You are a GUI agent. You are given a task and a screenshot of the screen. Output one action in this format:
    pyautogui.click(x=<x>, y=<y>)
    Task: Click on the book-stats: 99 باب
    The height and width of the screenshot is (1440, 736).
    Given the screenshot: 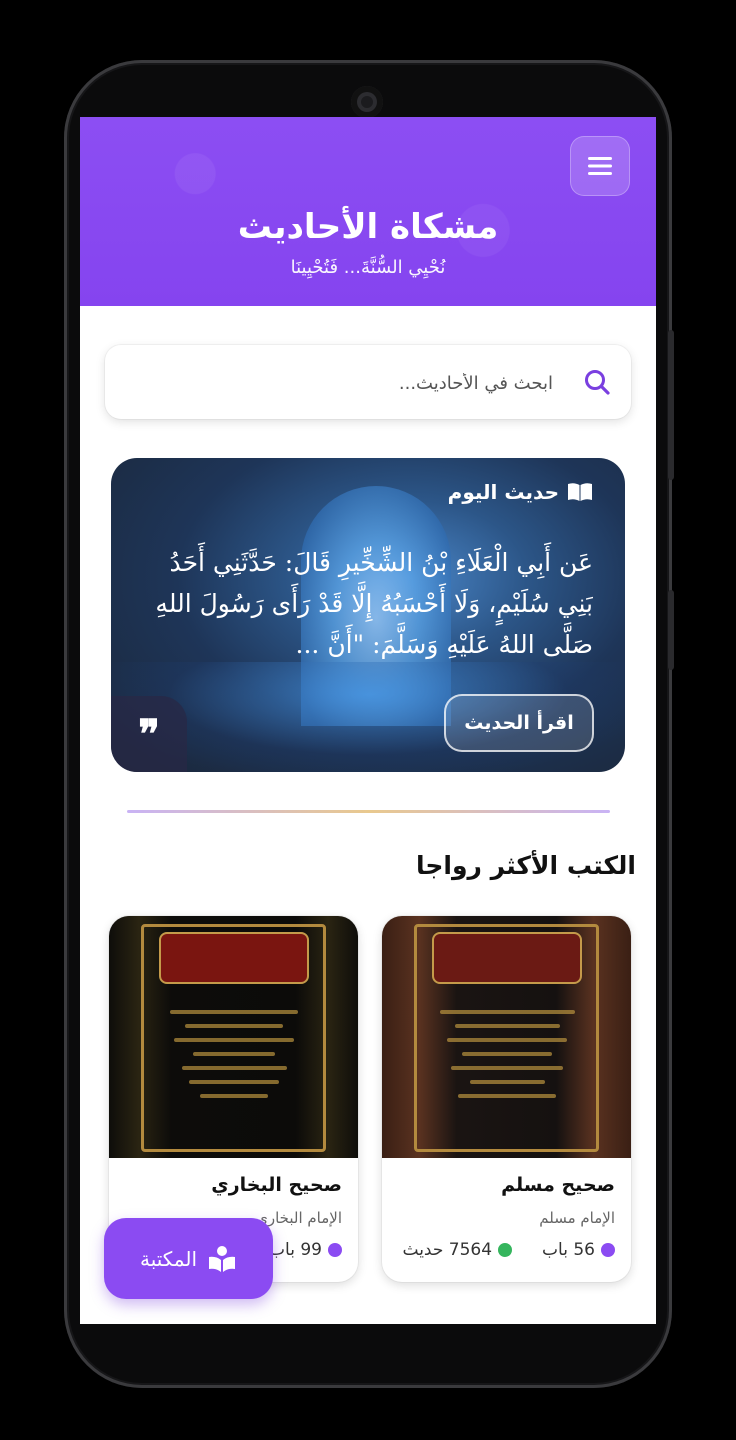 What is the action you would take?
    pyautogui.click(x=305, y=1250)
    